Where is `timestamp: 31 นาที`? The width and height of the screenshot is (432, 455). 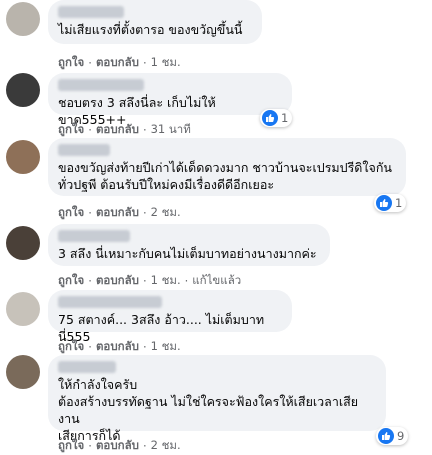 timestamp: 31 นาที is located at coordinates (171, 130).